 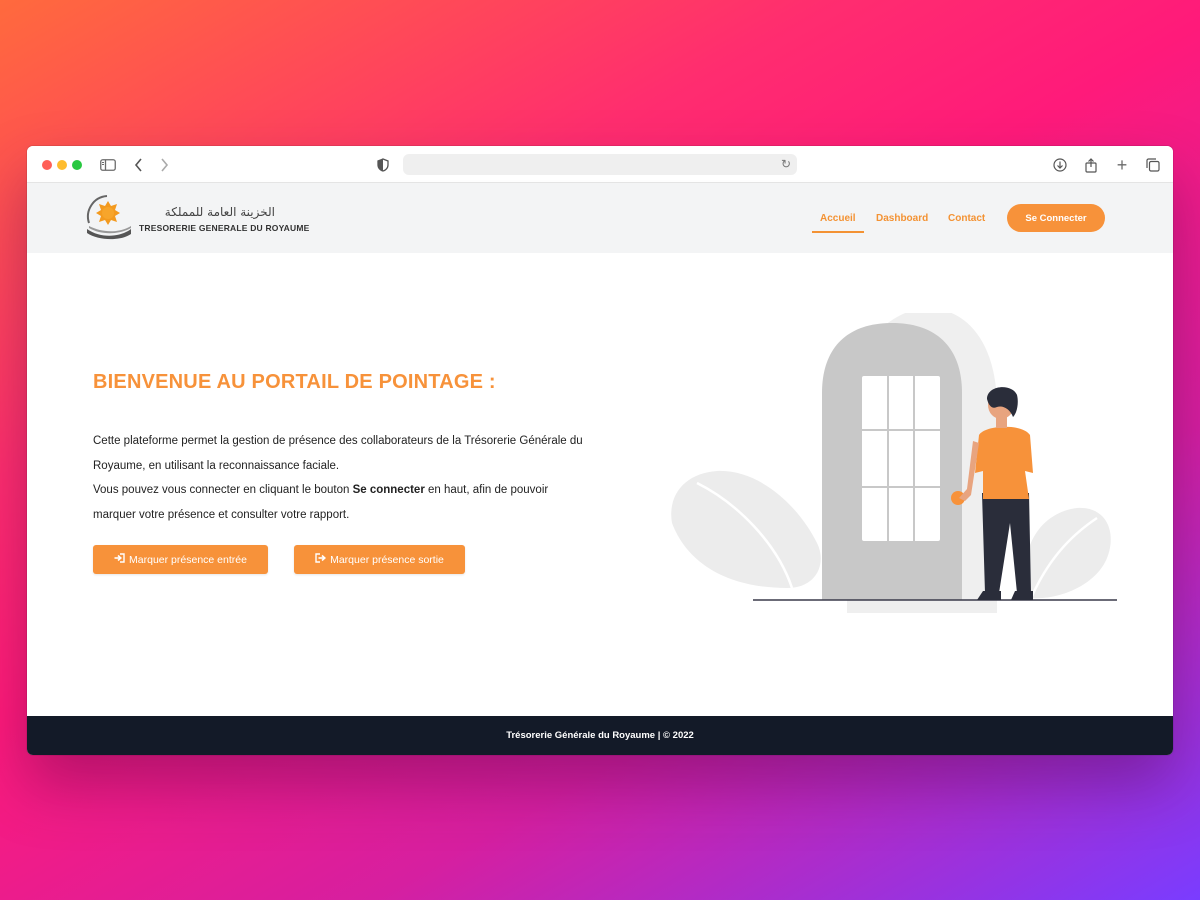 I want to click on browser-toolbar: ↻ +, so click(x=600, y=164).